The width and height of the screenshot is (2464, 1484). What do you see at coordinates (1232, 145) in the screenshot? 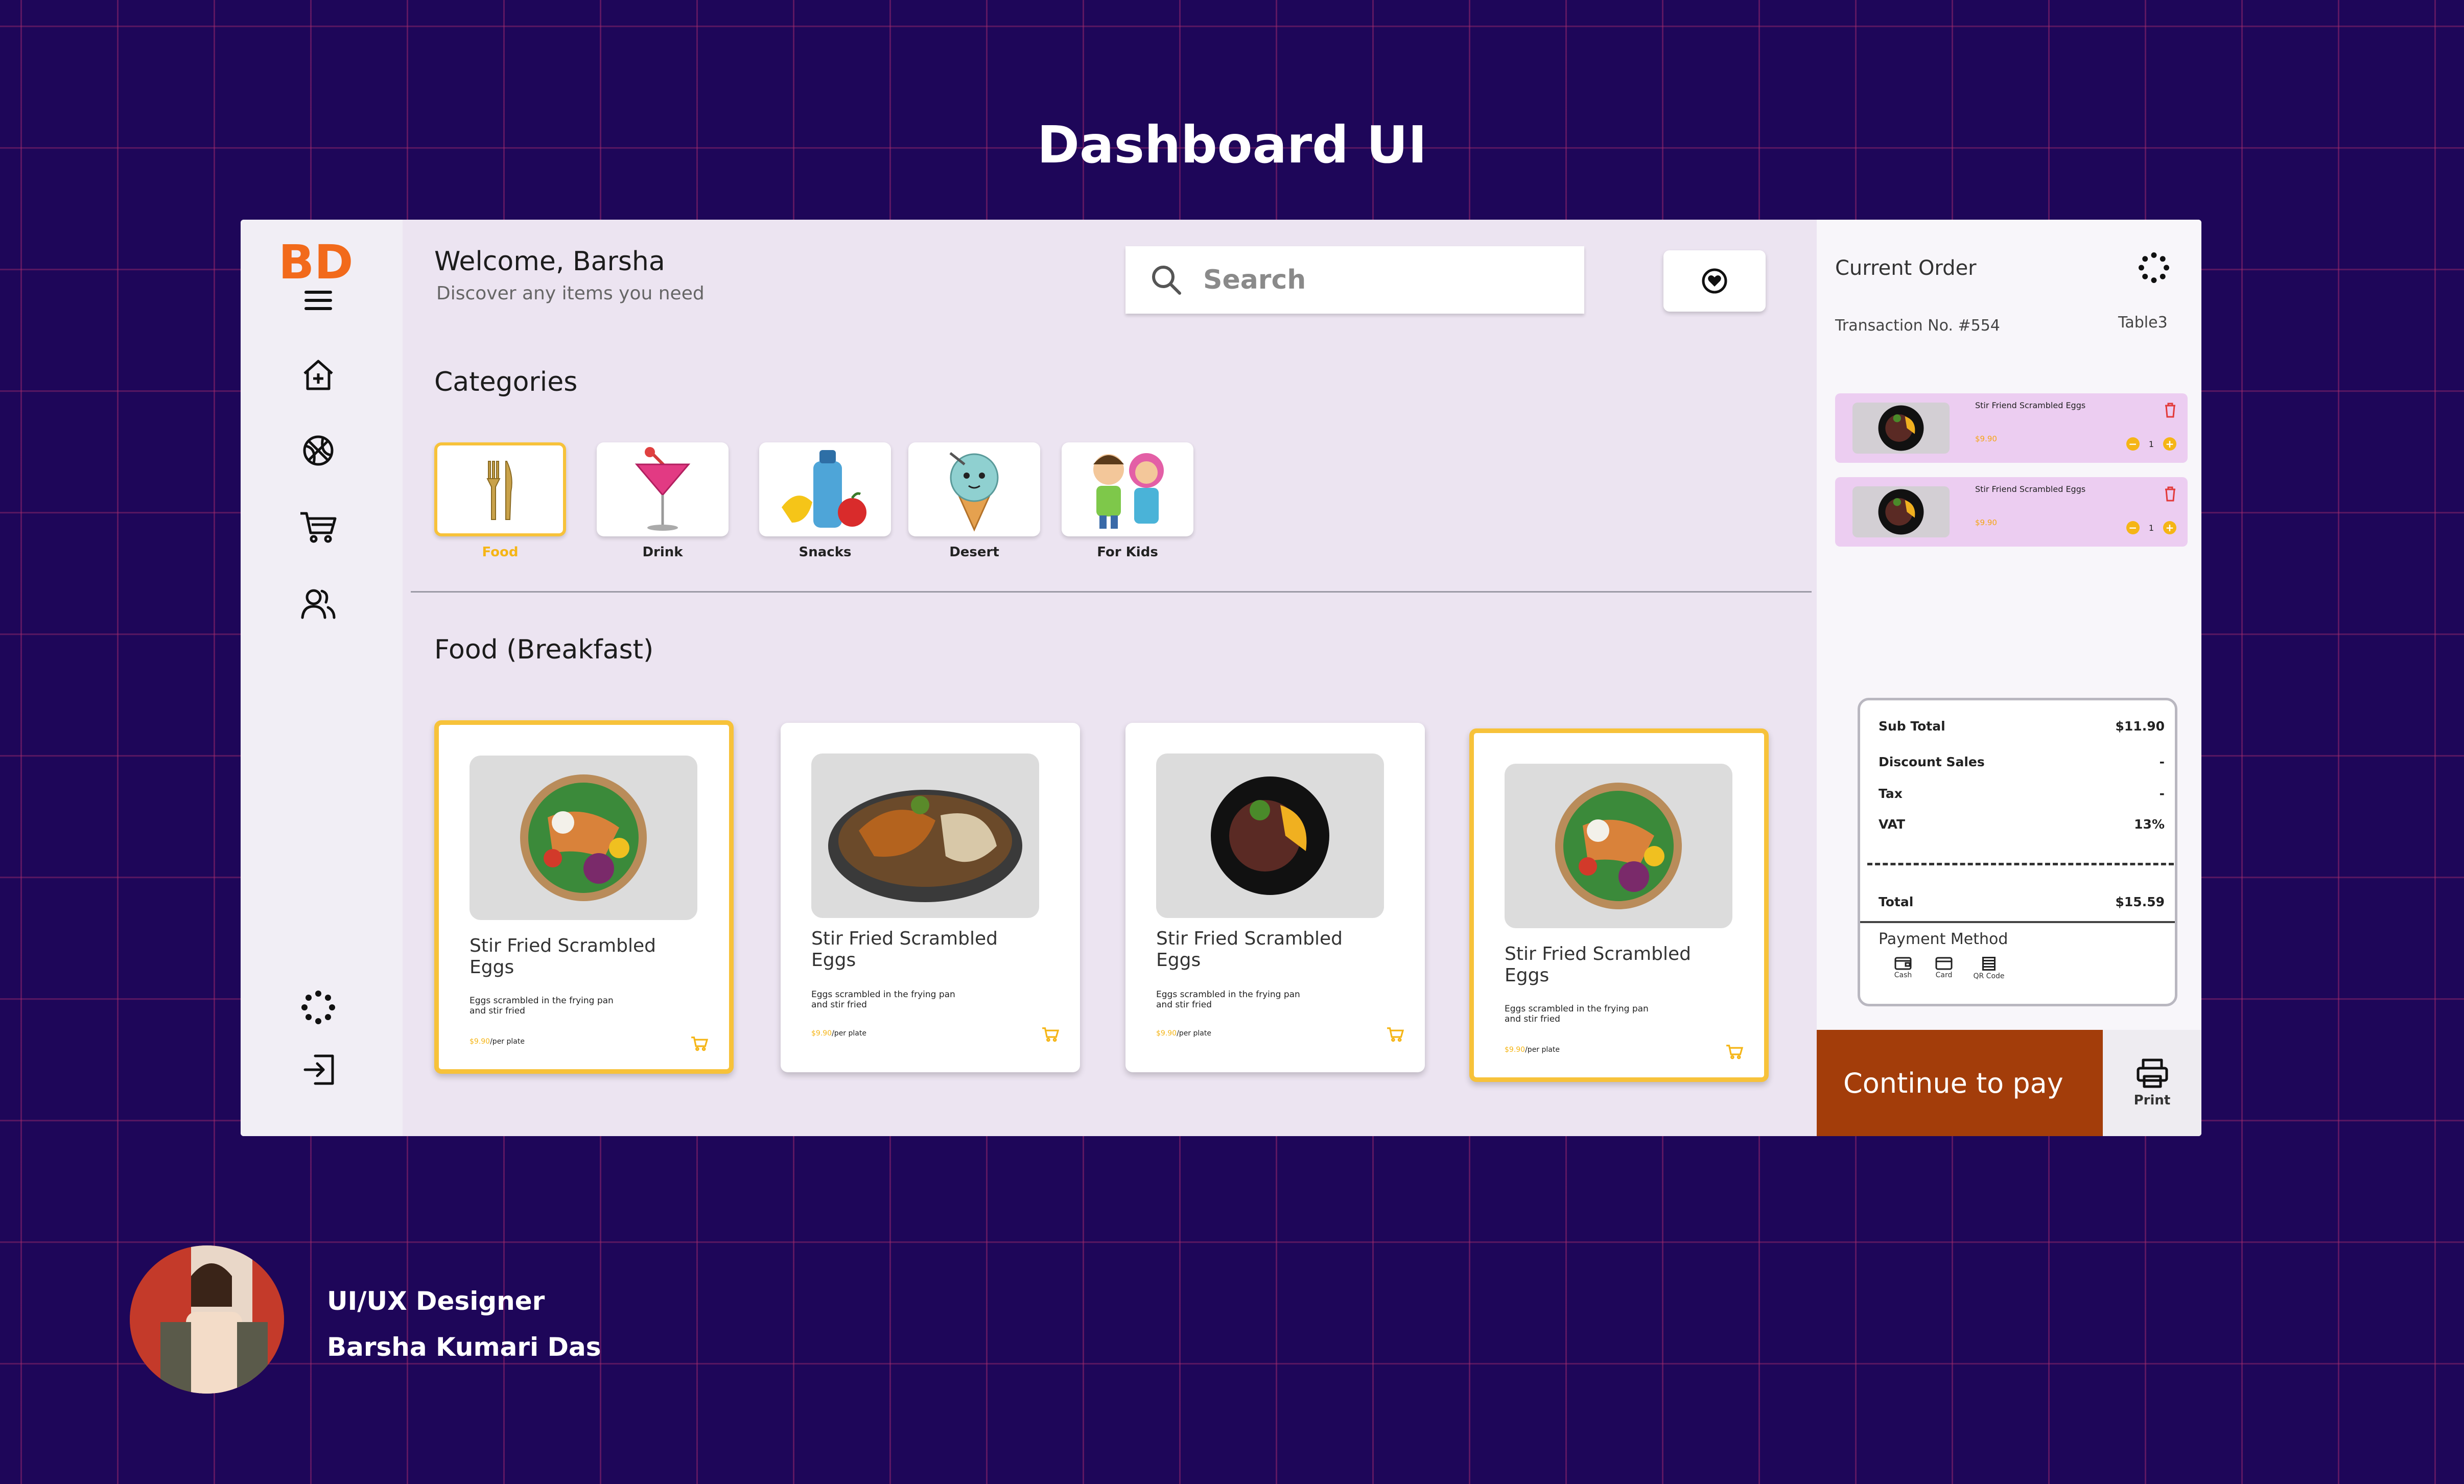
I see `page-title: Dashboard UI` at bounding box center [1232, 145].